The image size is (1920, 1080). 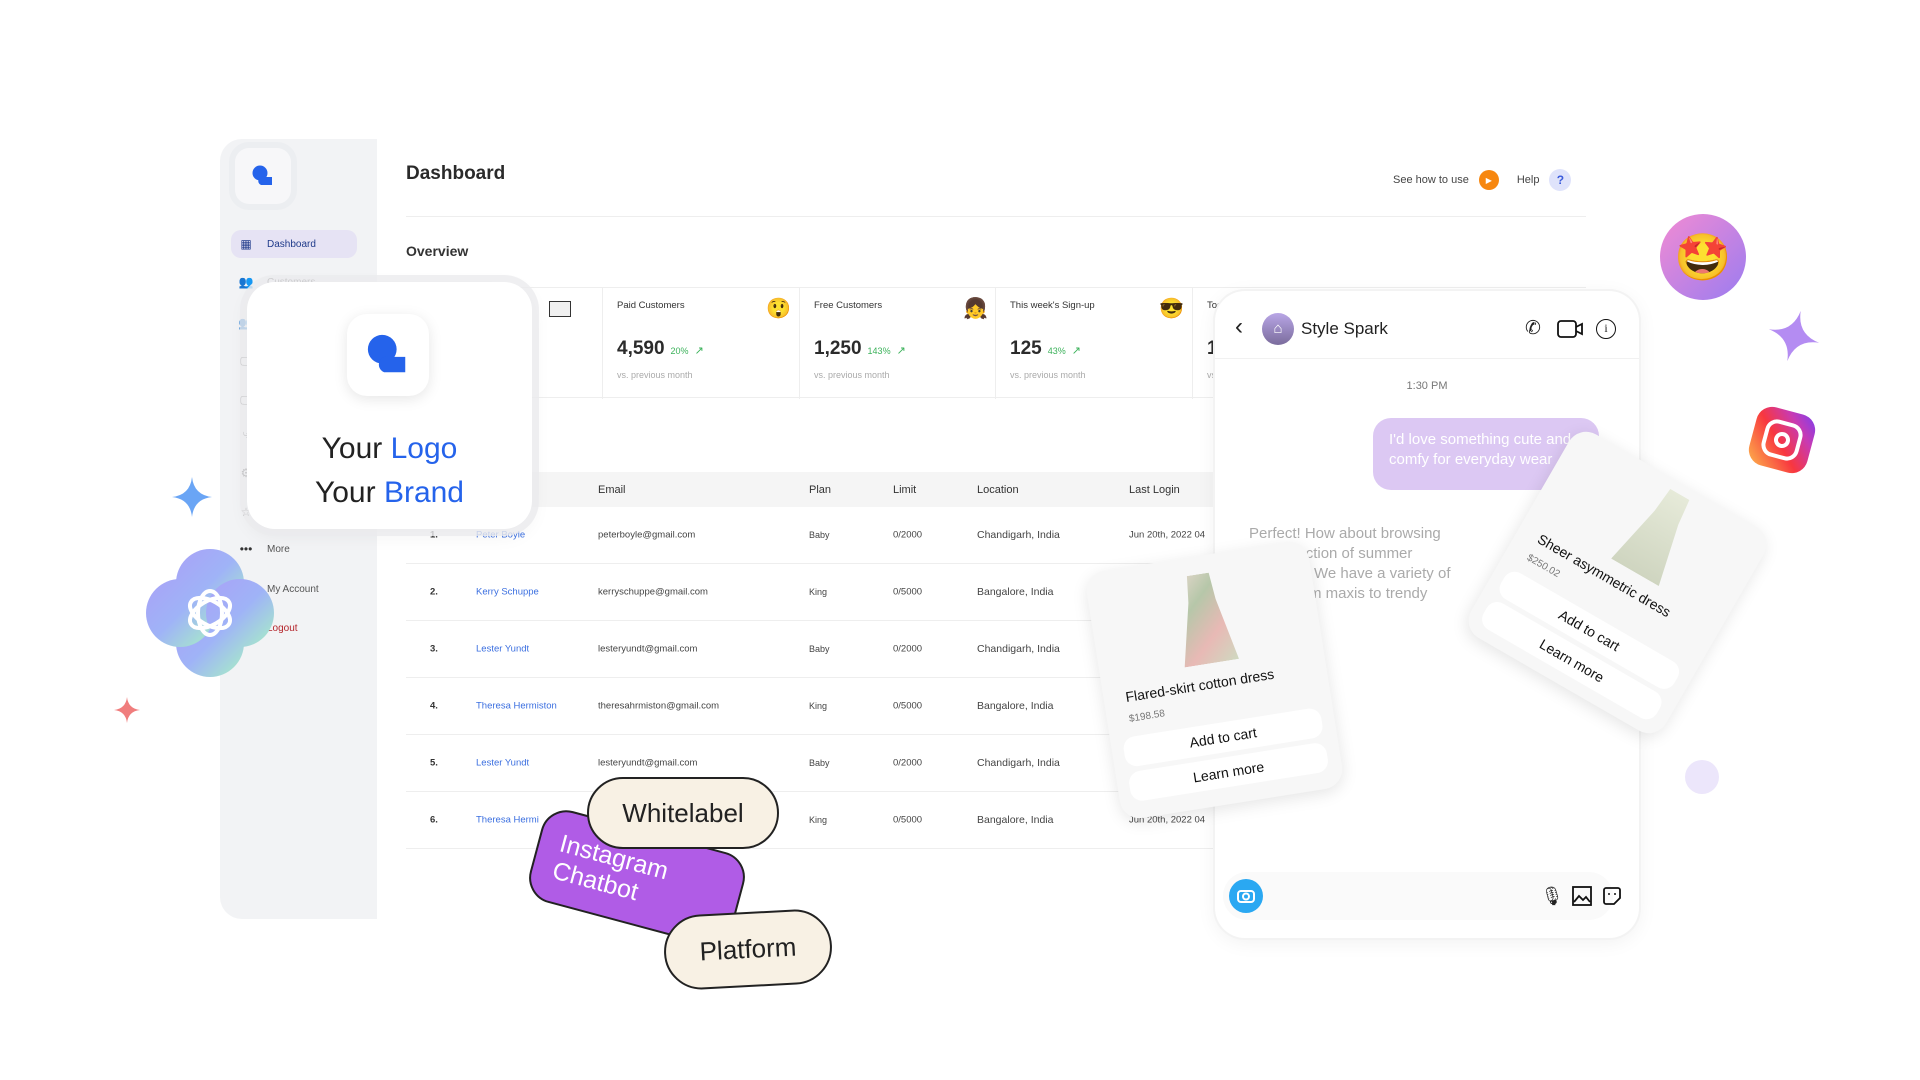 I want to click on chat-contact-name: Style Spark, so click(x=1344, y=329).